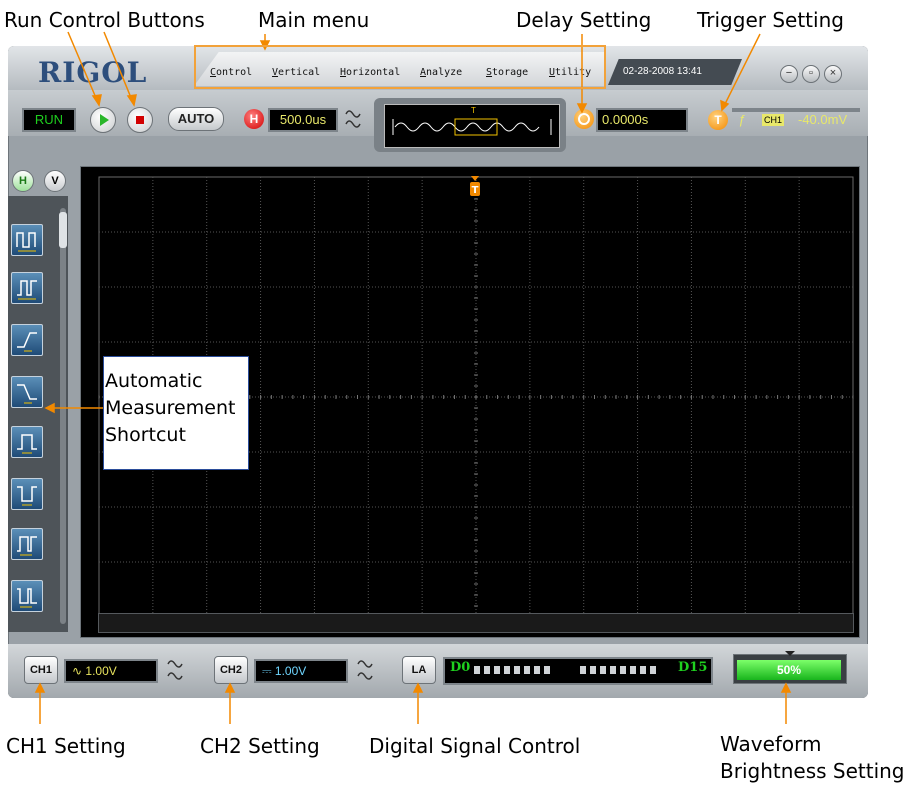  Describe the element at coordinates (231, 670) in the screenshot. I see `ch2-button: CH2` at that location.